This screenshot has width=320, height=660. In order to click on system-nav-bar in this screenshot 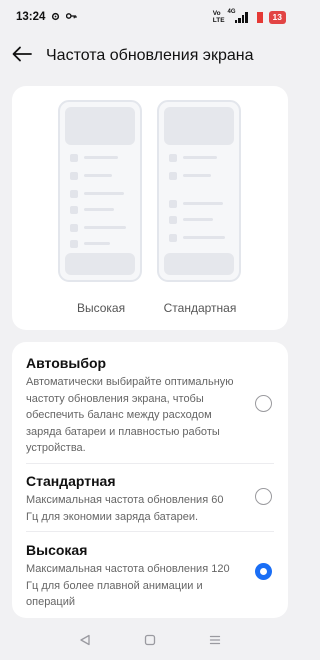, I will do `click(150, 642)`.